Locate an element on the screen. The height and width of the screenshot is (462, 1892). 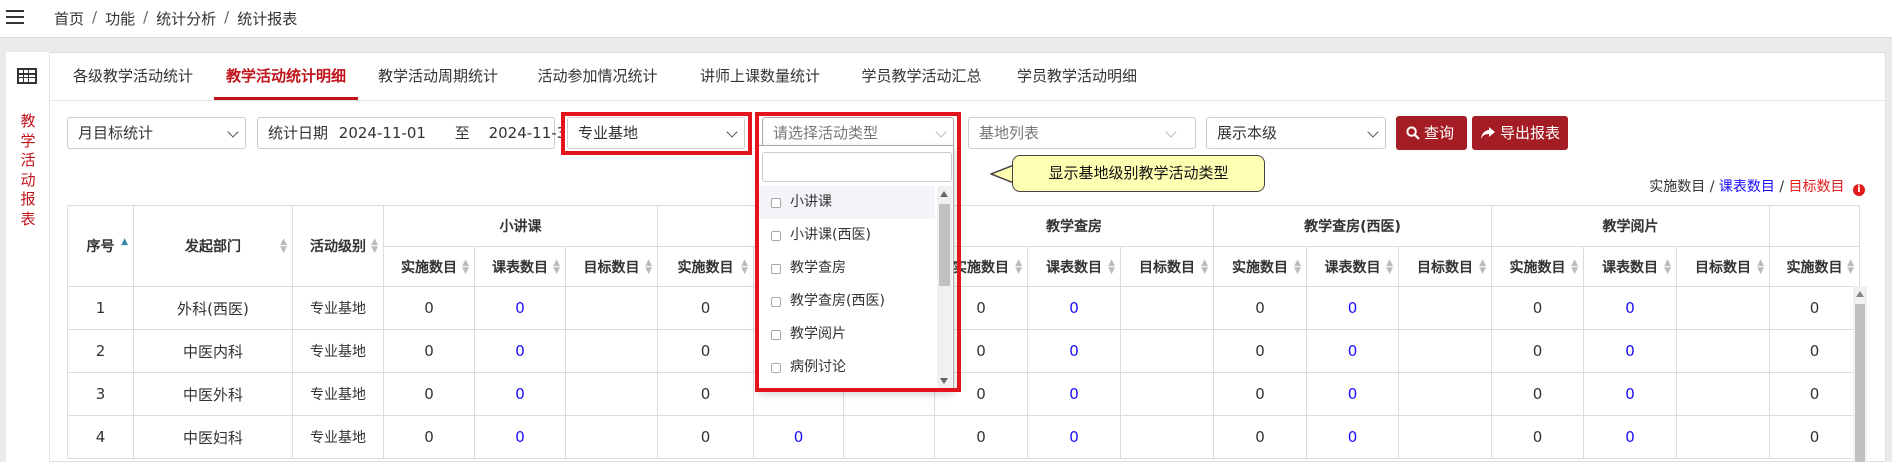
tab-lecturer-count: 讲师上课数量统计 is located at coordinates (760, 76).